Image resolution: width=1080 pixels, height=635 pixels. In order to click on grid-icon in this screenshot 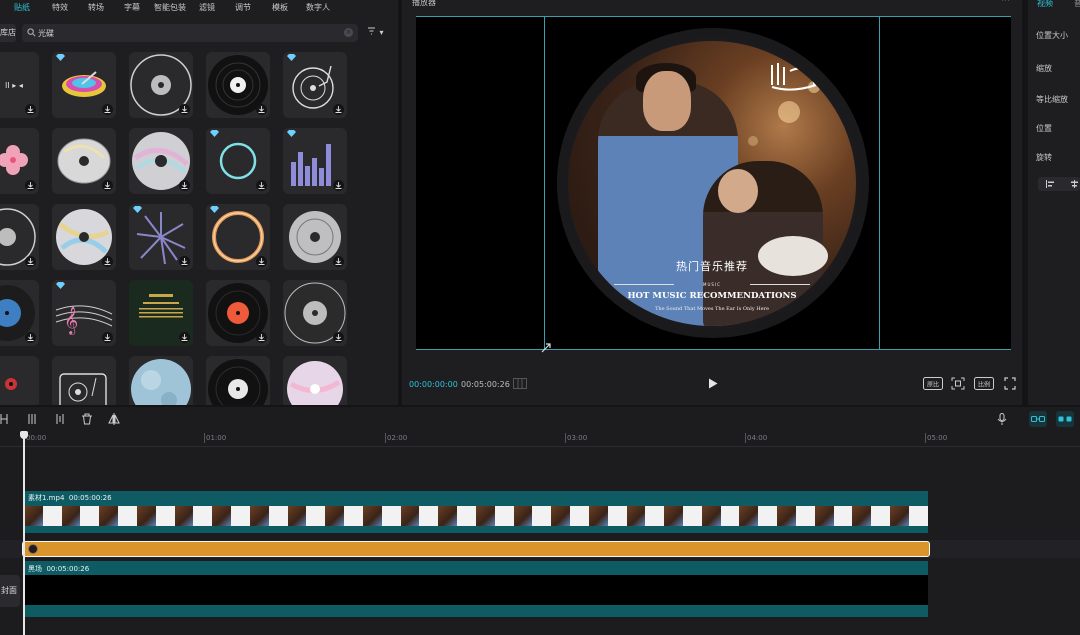, I will do `click(520, 383)`.